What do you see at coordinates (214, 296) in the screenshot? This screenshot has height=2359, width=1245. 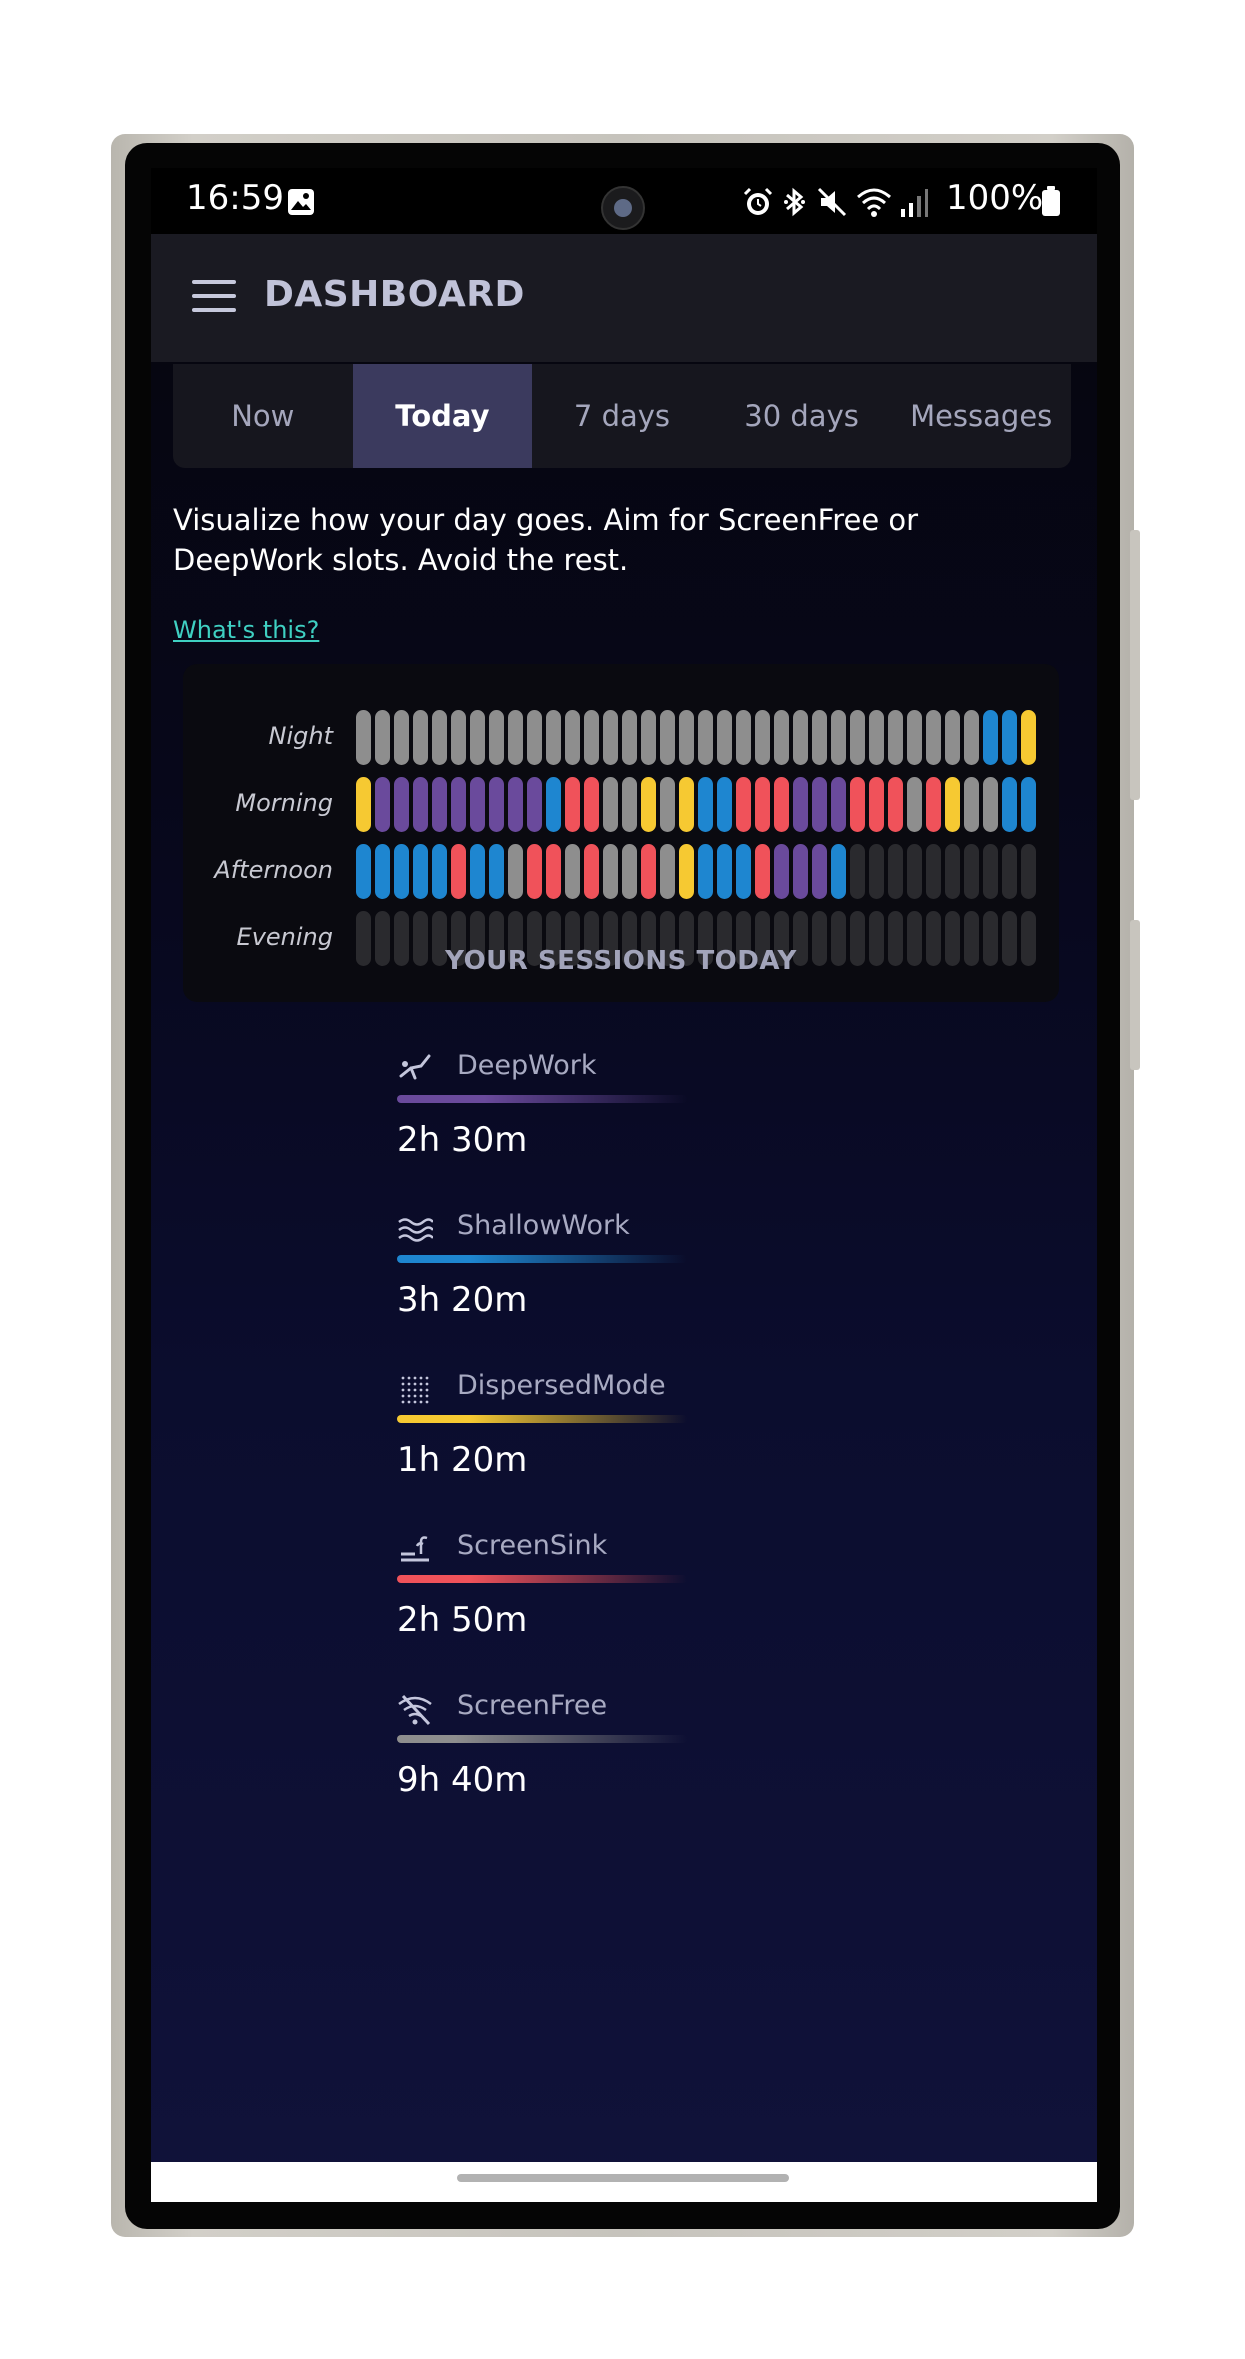 I see `hamburger-menu-icon` at bounding box center [214, 296].